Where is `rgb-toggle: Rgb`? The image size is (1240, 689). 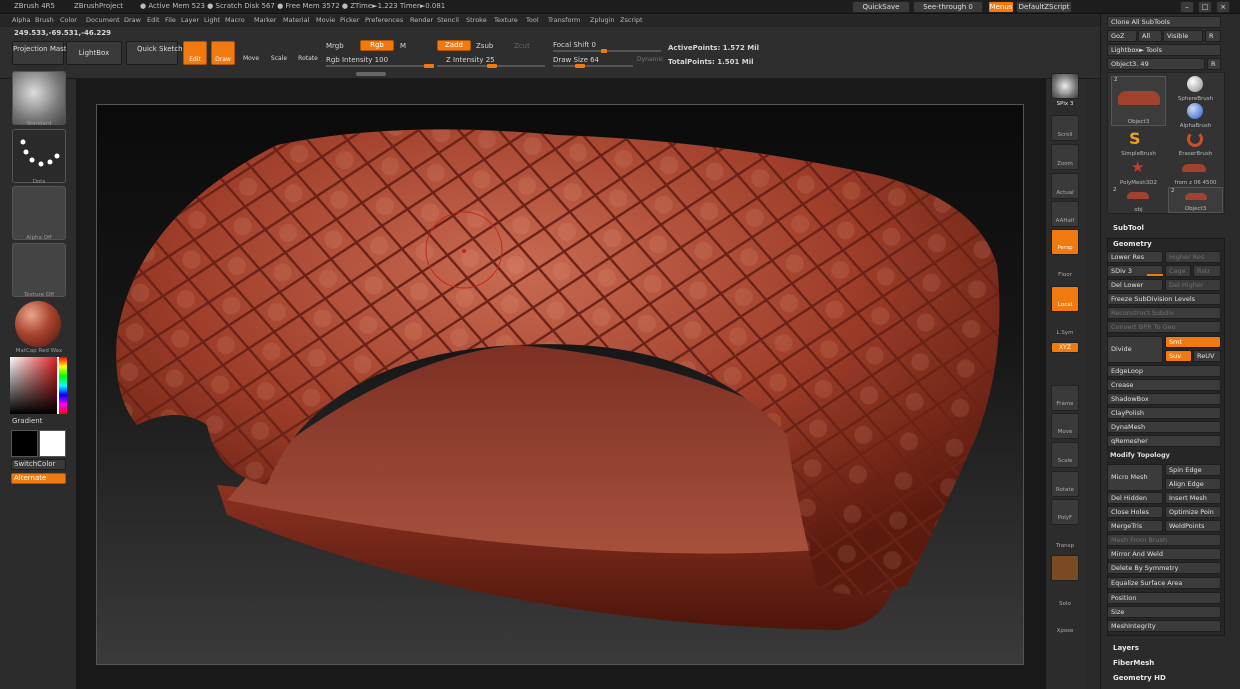
rgb-toggle: Rgb is located at coordinates (377, 45).